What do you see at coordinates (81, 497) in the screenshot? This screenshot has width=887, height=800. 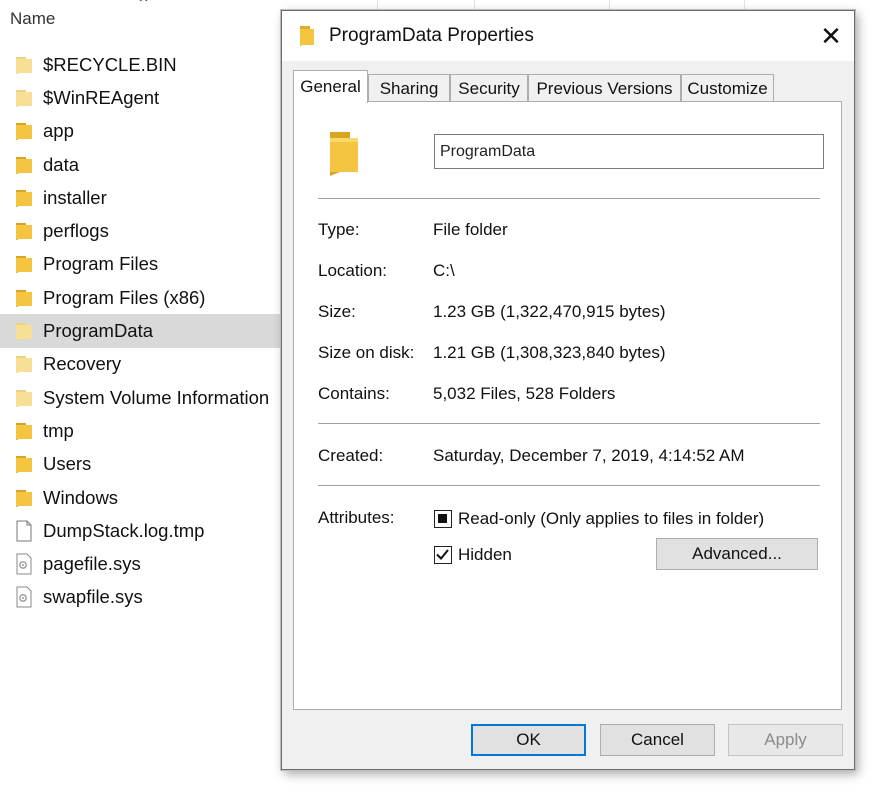 I see `file-name: Windows` at bounding box center [81, 497].